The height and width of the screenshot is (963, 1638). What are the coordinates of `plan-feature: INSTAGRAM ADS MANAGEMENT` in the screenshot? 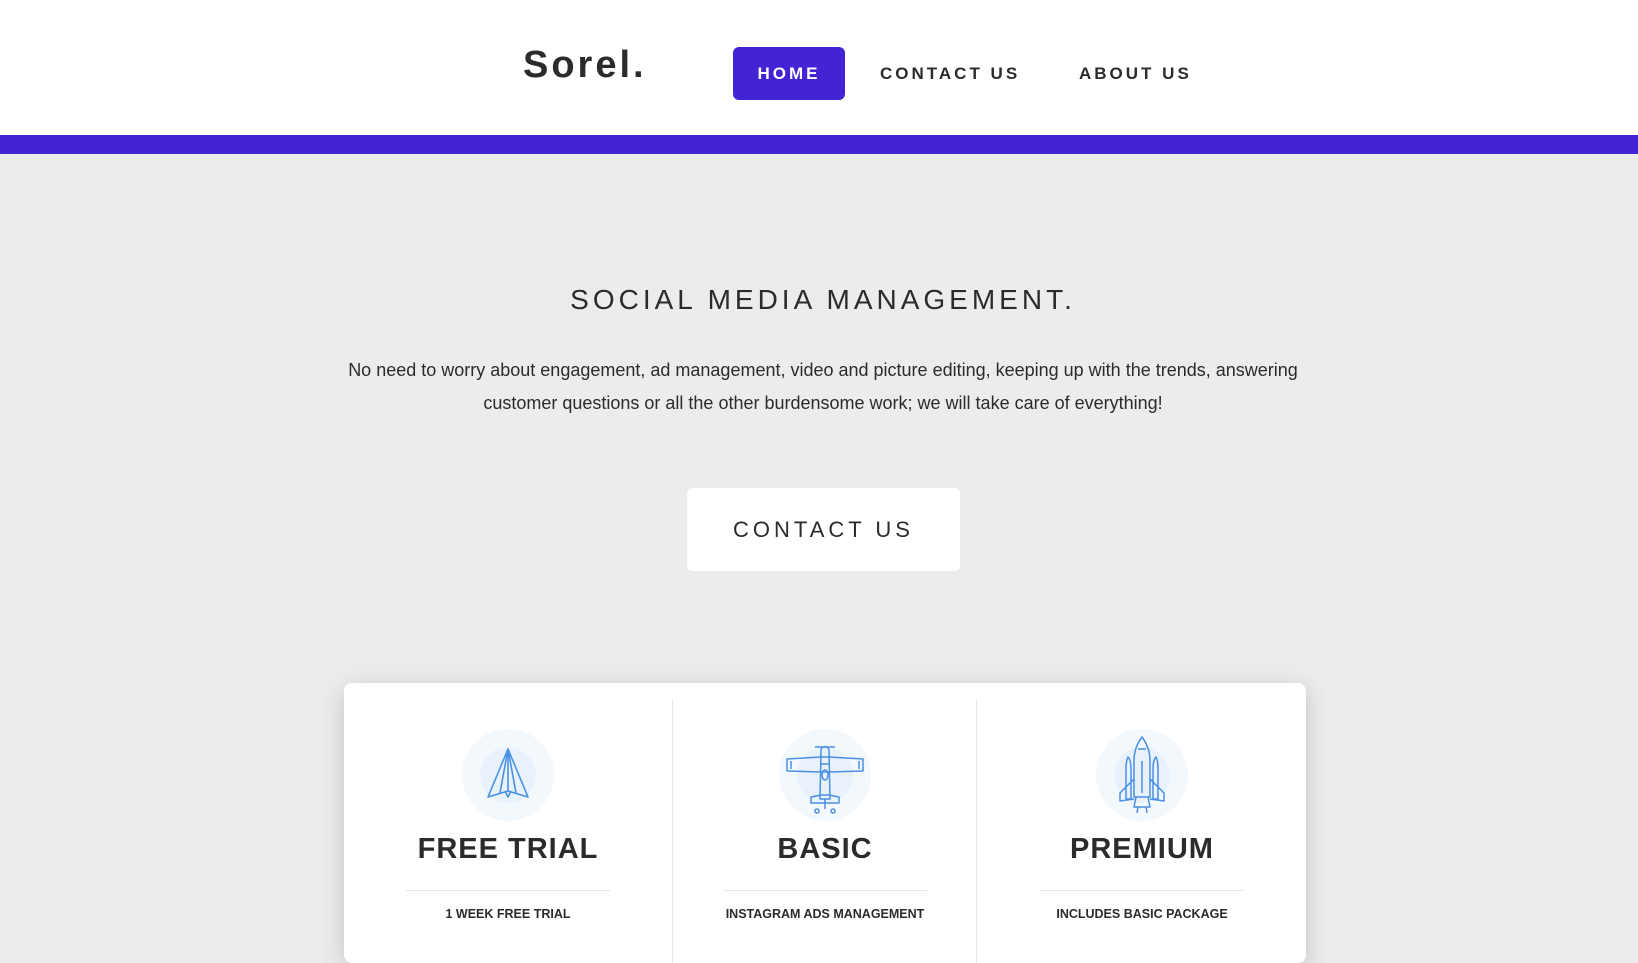 It's located at (825, 914).